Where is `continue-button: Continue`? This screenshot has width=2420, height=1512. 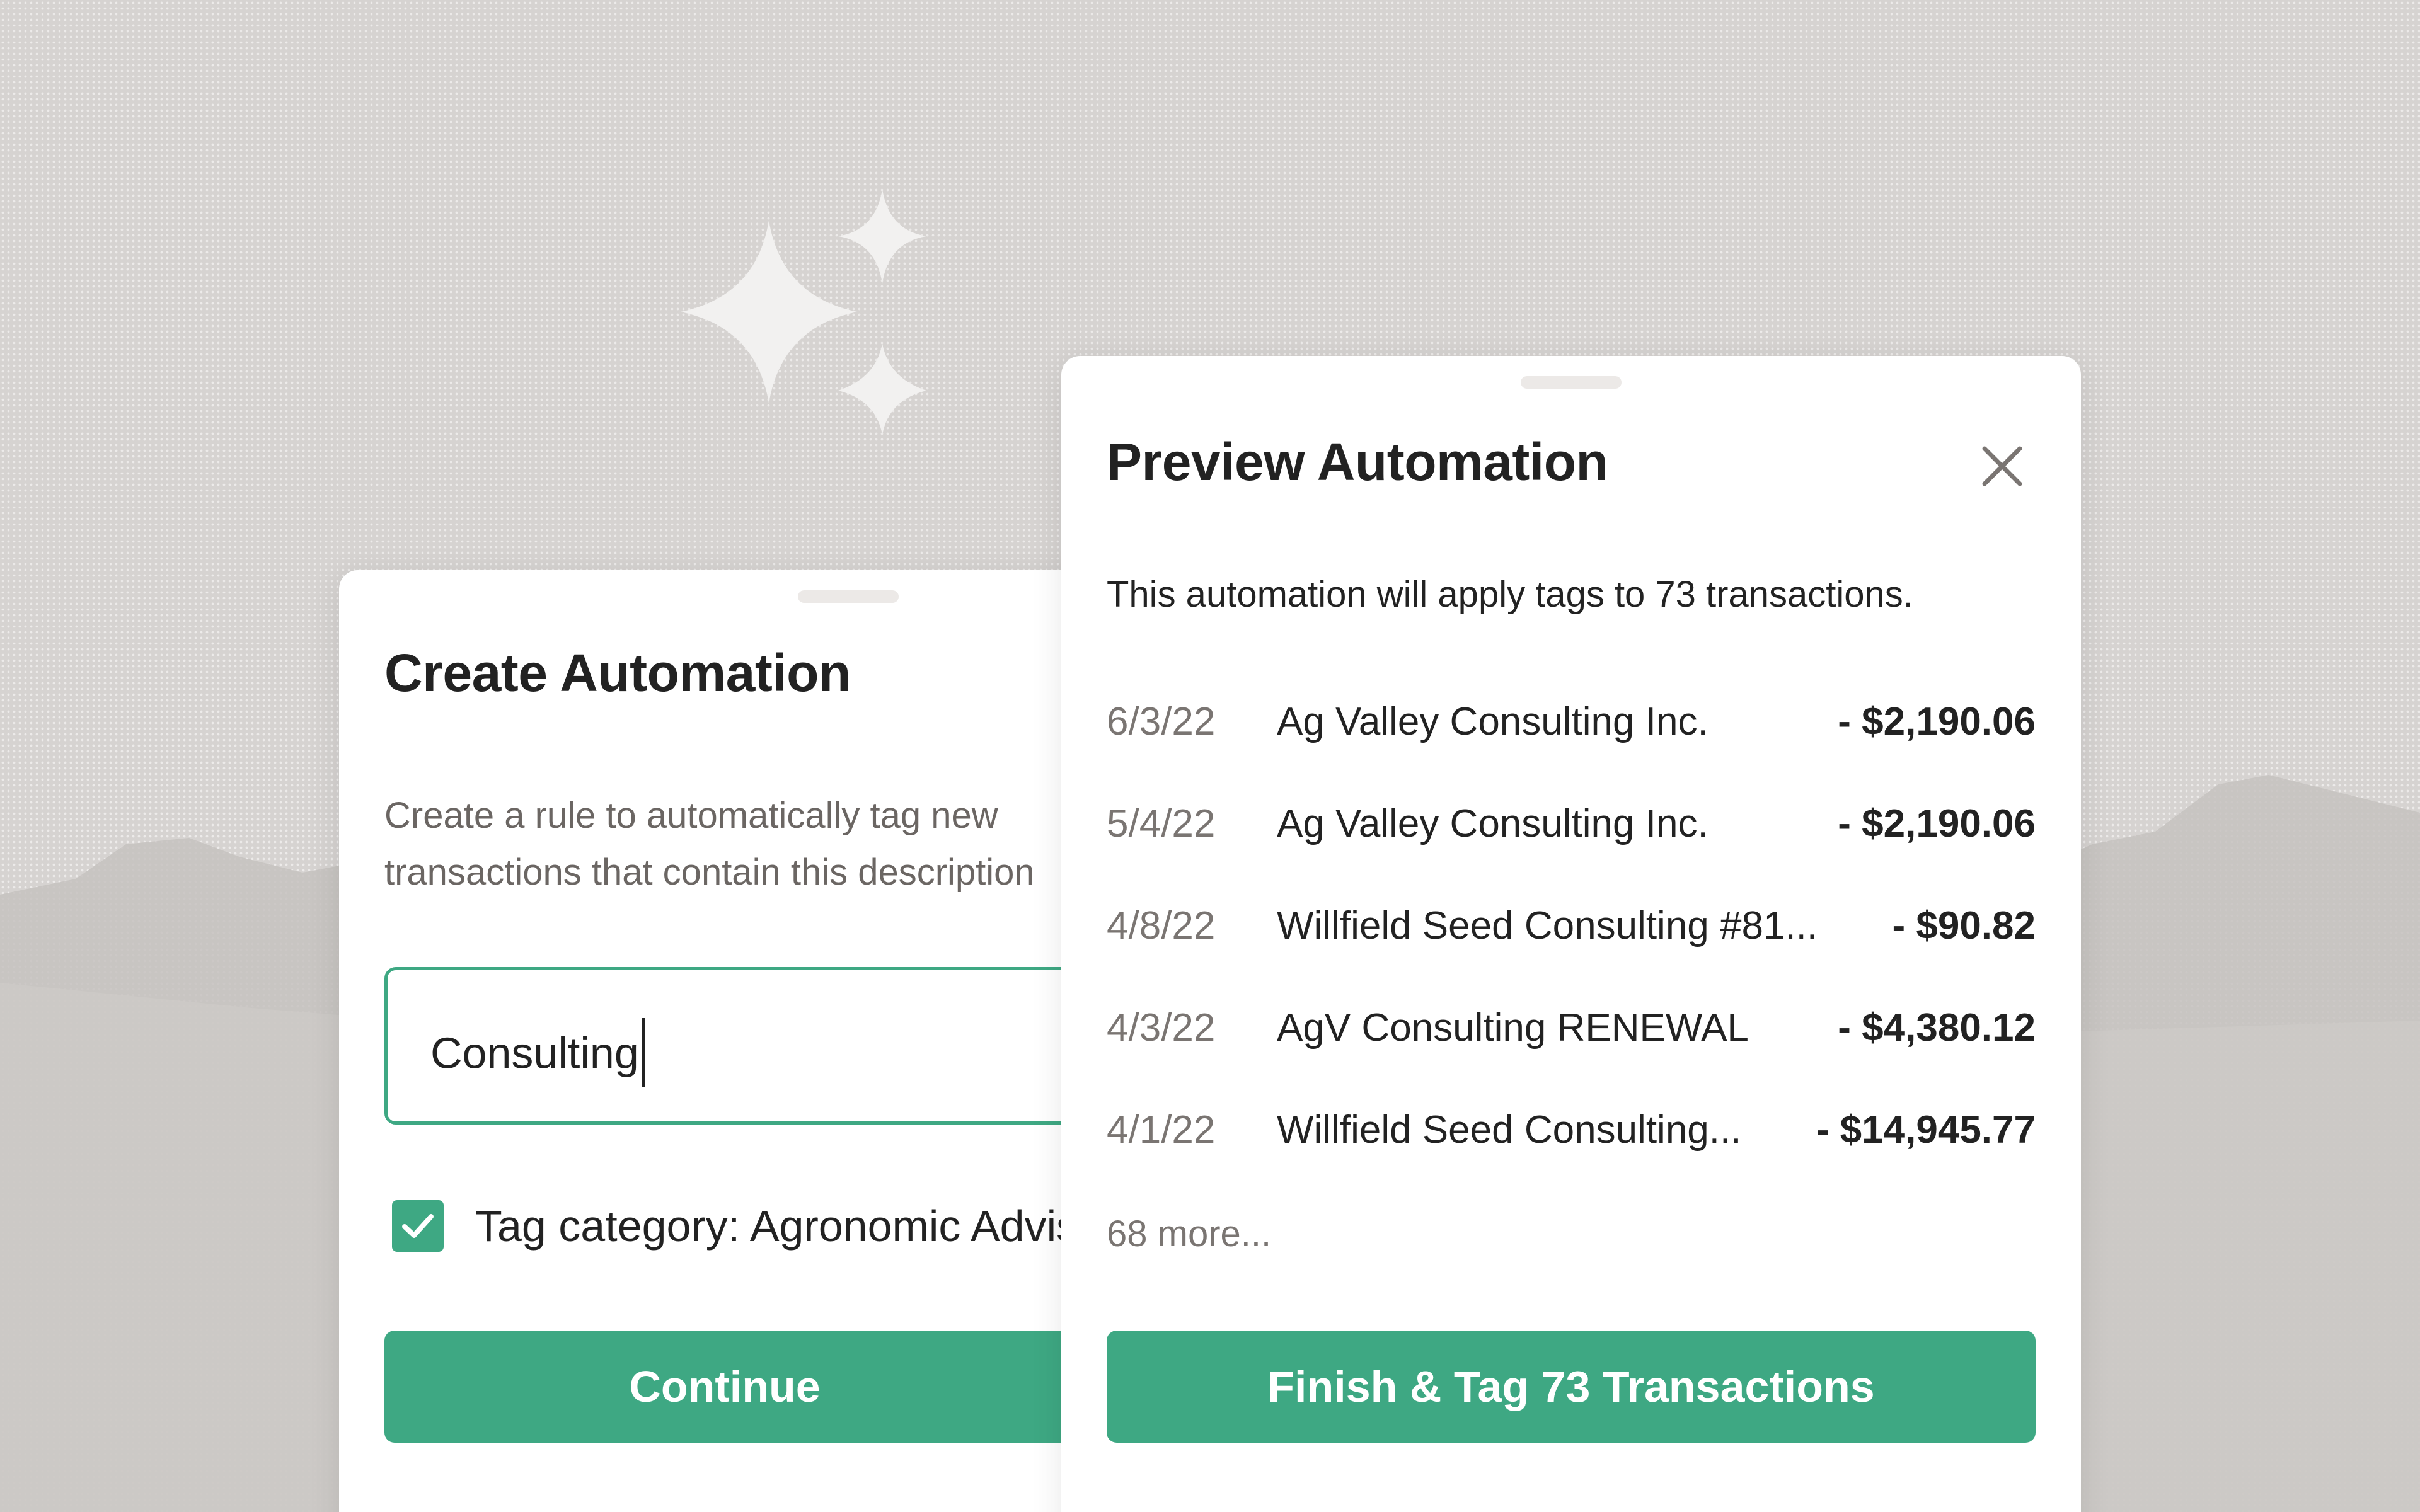
continue-button: Continue is located at coordinates (733, 1387).